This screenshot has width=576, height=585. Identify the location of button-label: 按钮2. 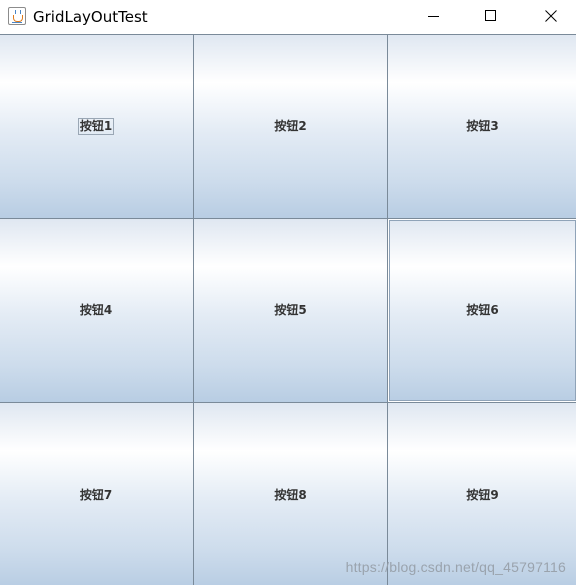
(290, 126).